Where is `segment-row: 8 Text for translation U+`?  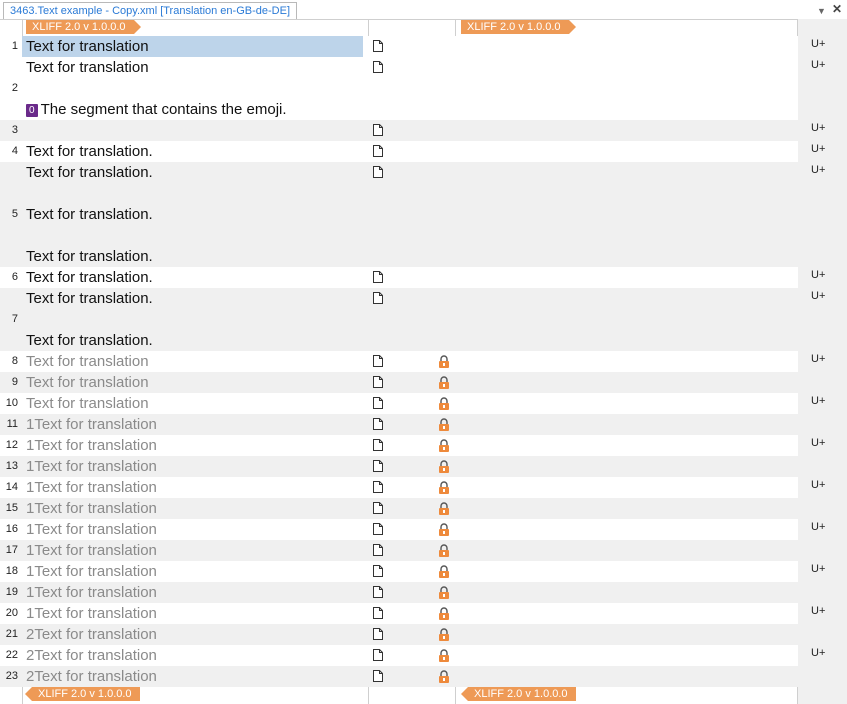 segment-row: 8 Text for translation U+ is located at coordinates (412, 361).